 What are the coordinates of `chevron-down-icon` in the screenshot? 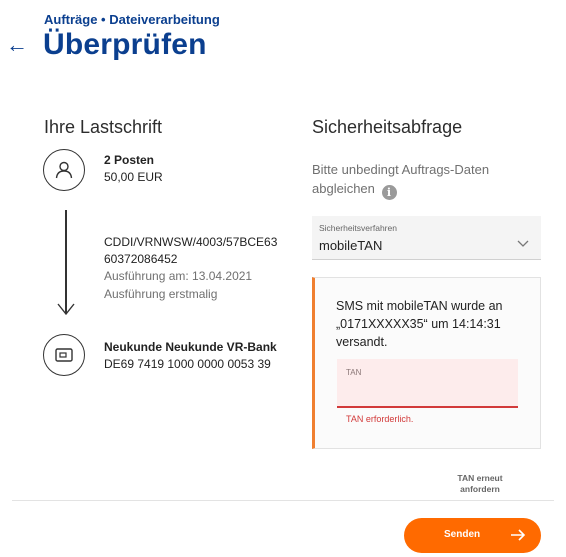 It's located at (523, 244).